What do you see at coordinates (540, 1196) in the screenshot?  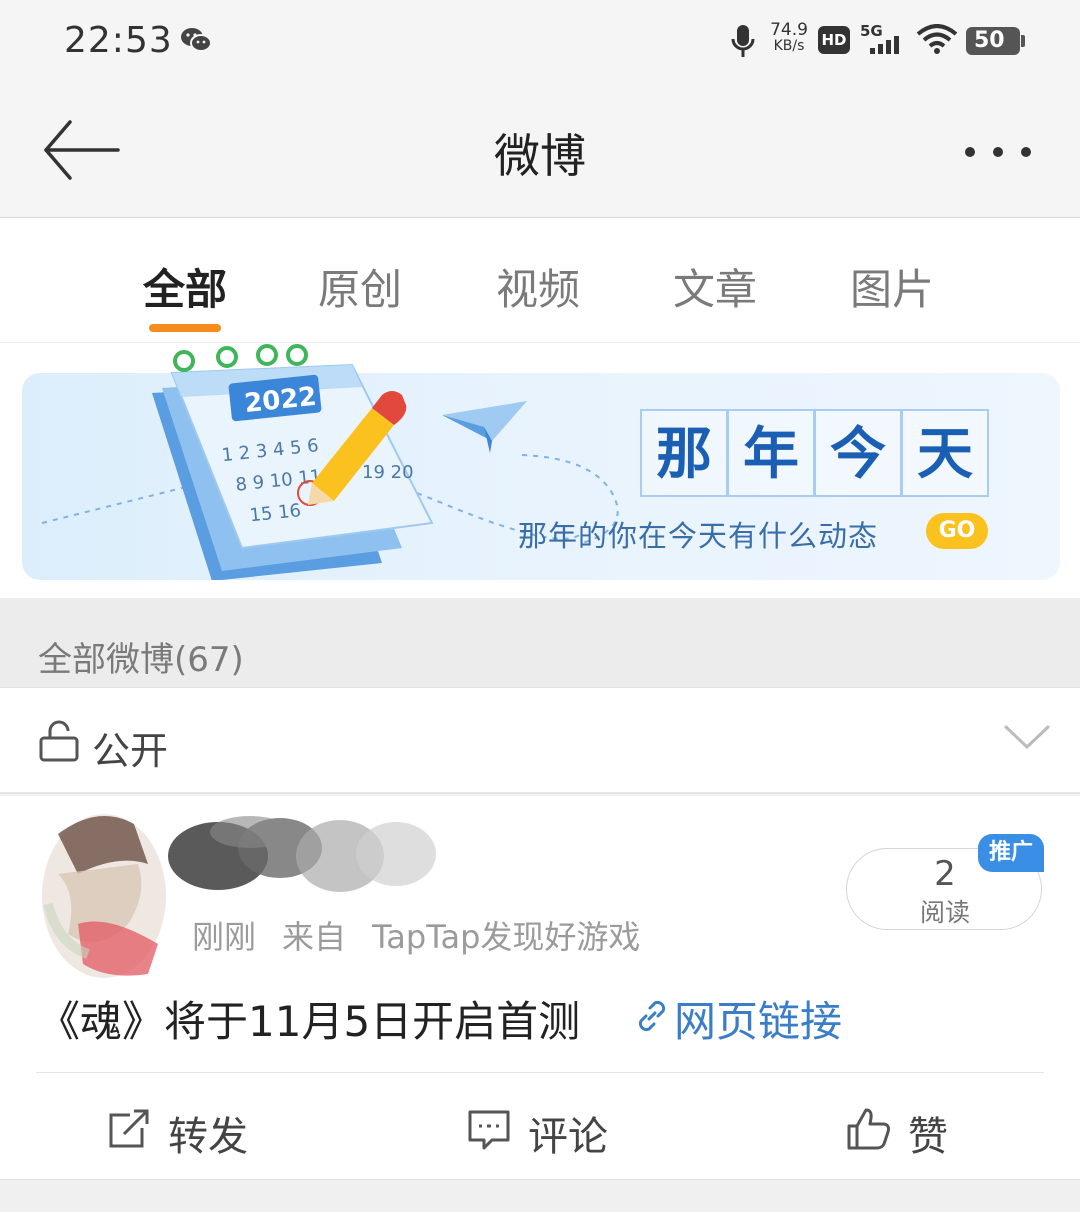 I see `bottom-strip` at bounding box center [540, 1196].